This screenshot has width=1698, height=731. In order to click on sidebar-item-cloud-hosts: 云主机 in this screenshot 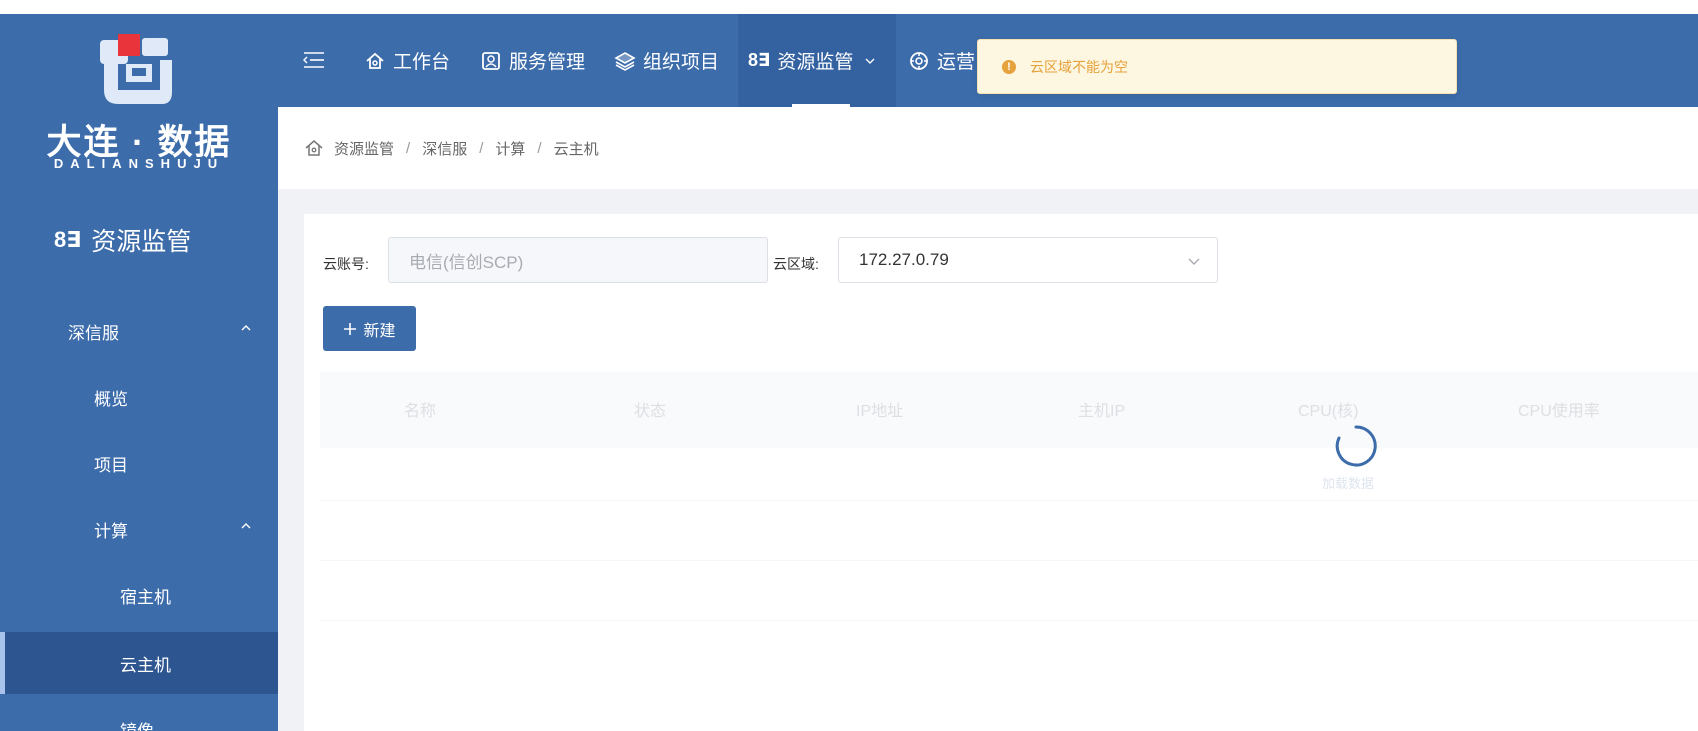, I will do `click(139, 663)`.